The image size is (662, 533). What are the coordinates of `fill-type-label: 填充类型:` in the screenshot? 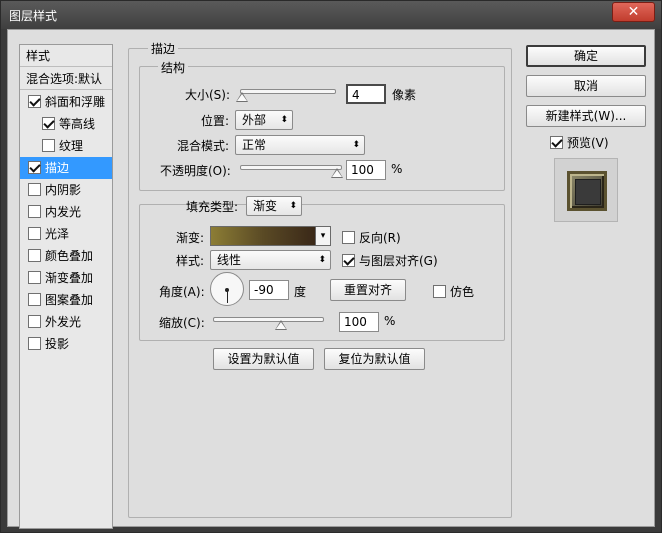 It's located at (212, 207).